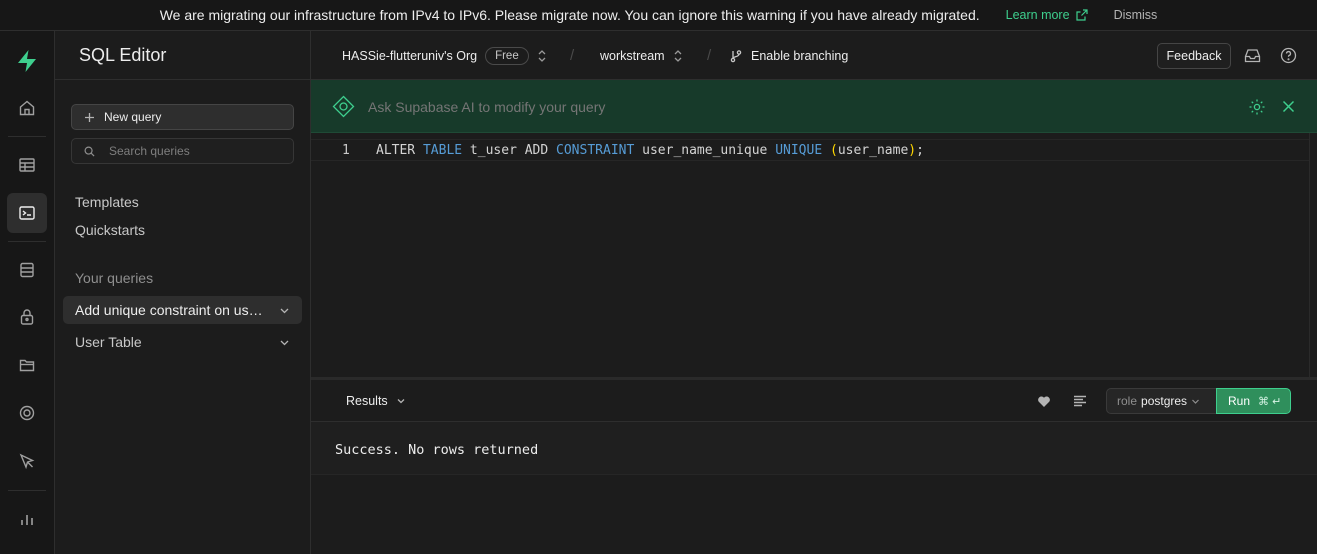  I want to click on home-icon, so click(27, 108).